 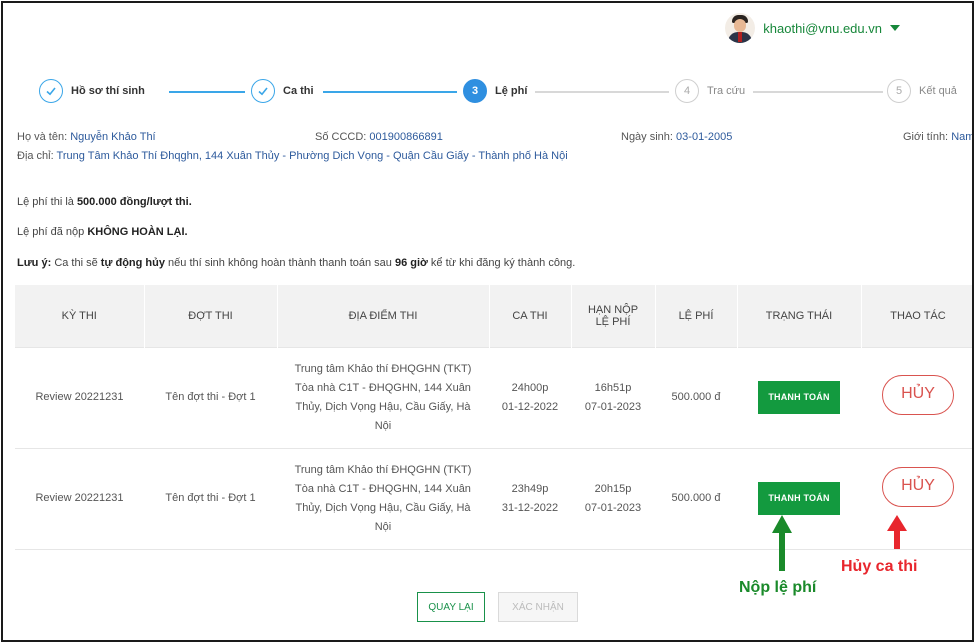 I want to click on cell-ca-thi: 23h49p 31-12-2022, so click(x=530, y=498).